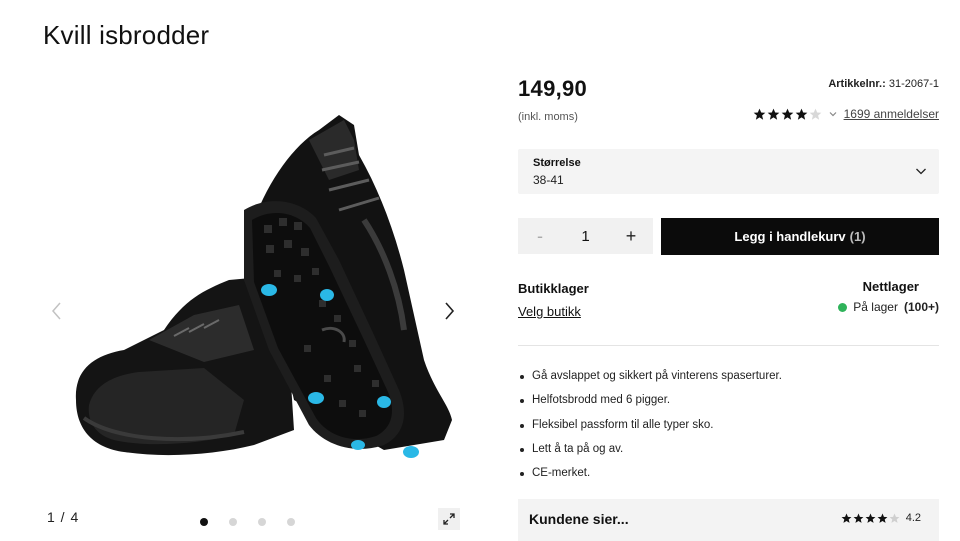  I want to click on gallery-next-arrow-icon, so click(449, 311).